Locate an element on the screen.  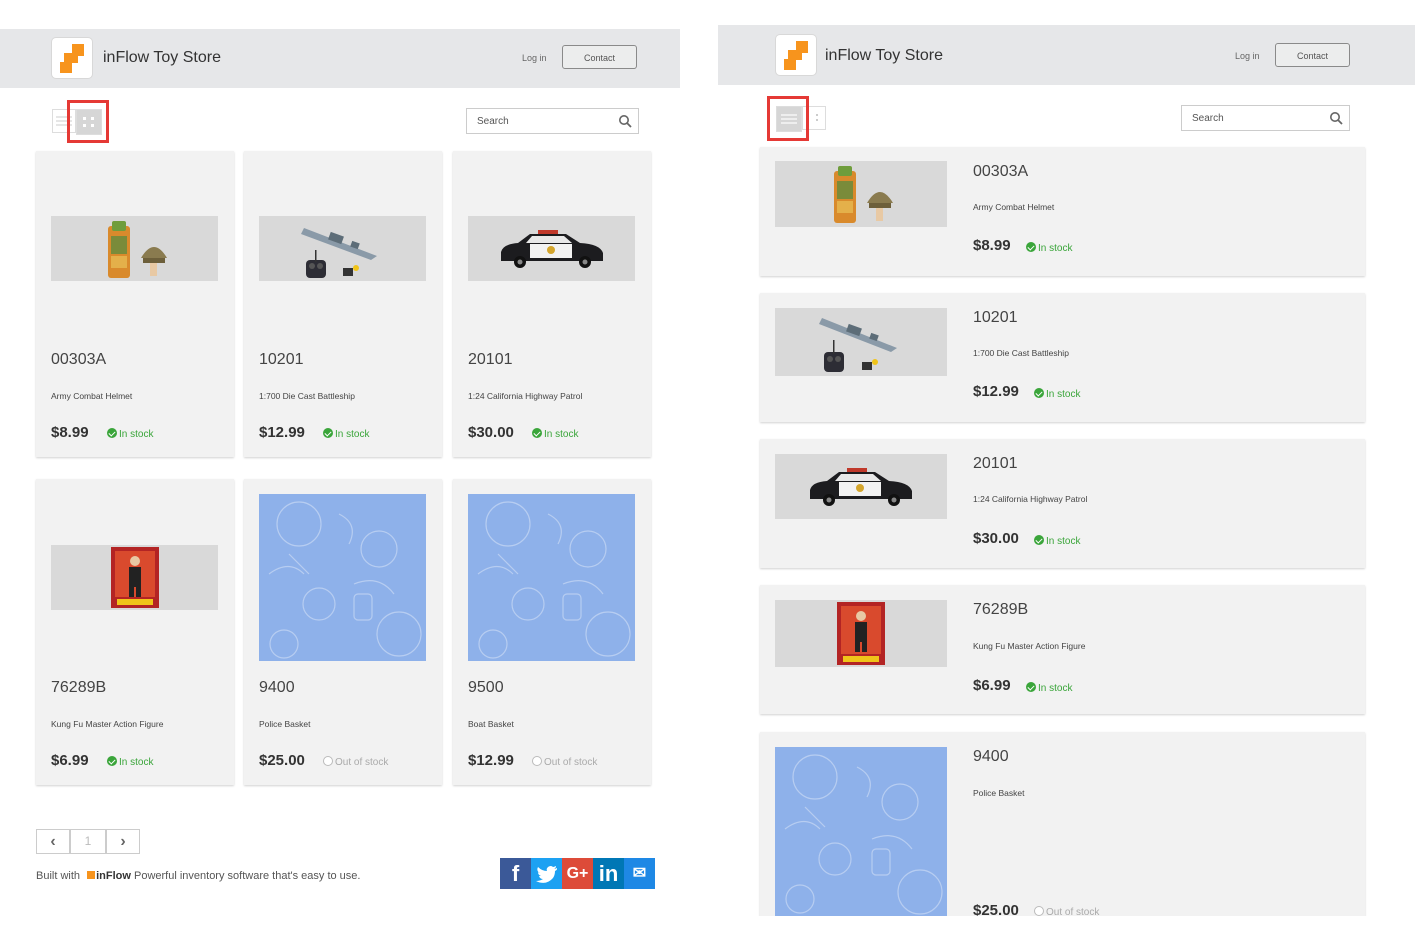
product-card: 9400 Police Basket $25.00 Out of stock is located at coordinates (343, 632).